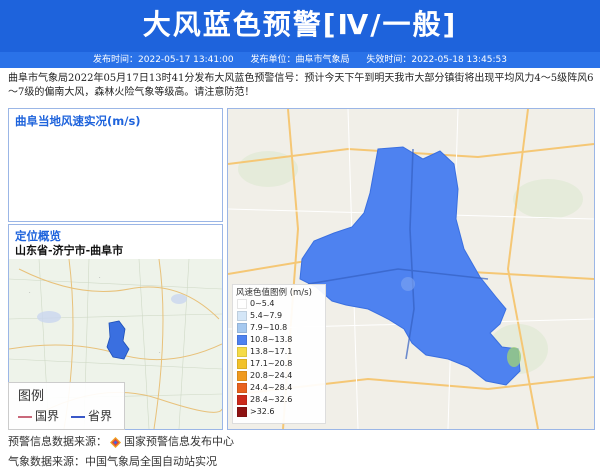 The width and height of the screenshot is (600, 471). Describe the element at coordinates (25, 416) in the screenshot. I see `national-border-swatch` at that location.